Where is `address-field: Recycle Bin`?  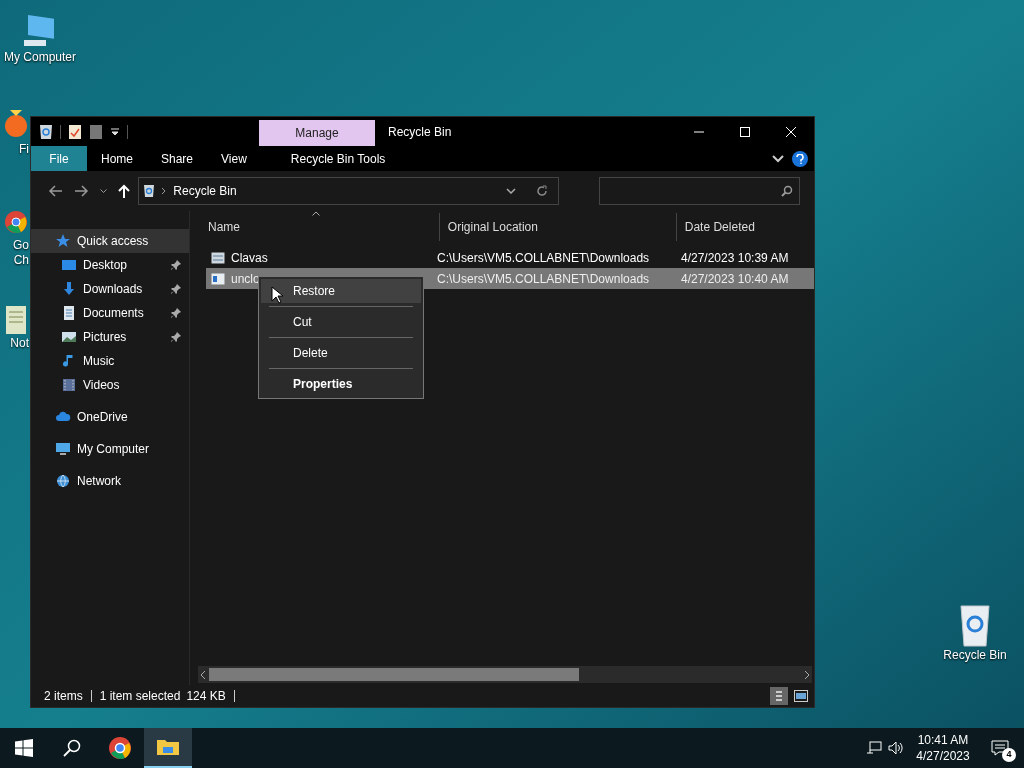 address-field: Recycle Bin is located at coordinates (349, 191).